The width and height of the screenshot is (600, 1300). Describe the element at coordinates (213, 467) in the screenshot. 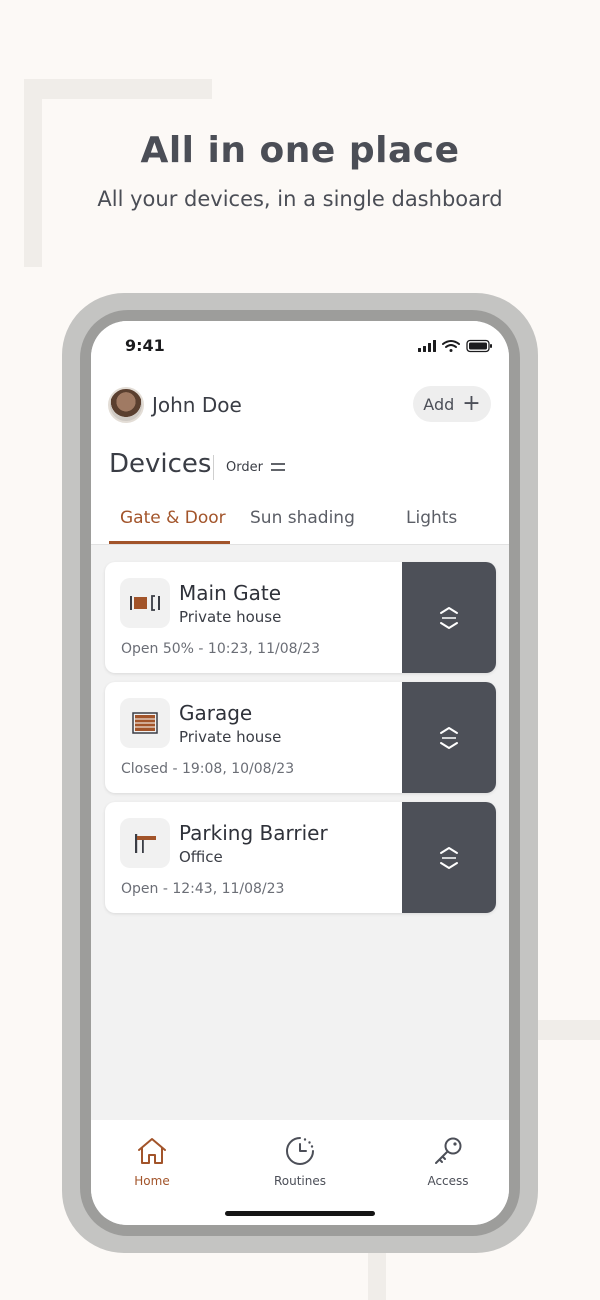

I see `title-divider` at that location.